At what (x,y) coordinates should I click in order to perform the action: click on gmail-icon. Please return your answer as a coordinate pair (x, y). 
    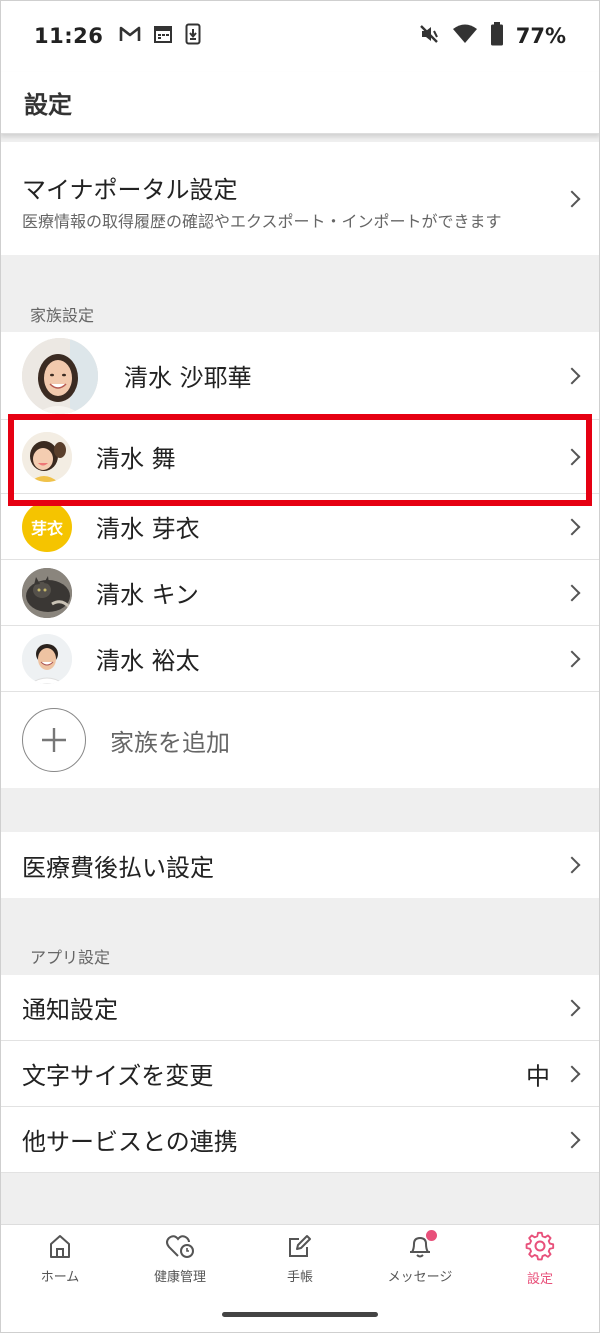
    Looking at the image, I should click on (130, 36).